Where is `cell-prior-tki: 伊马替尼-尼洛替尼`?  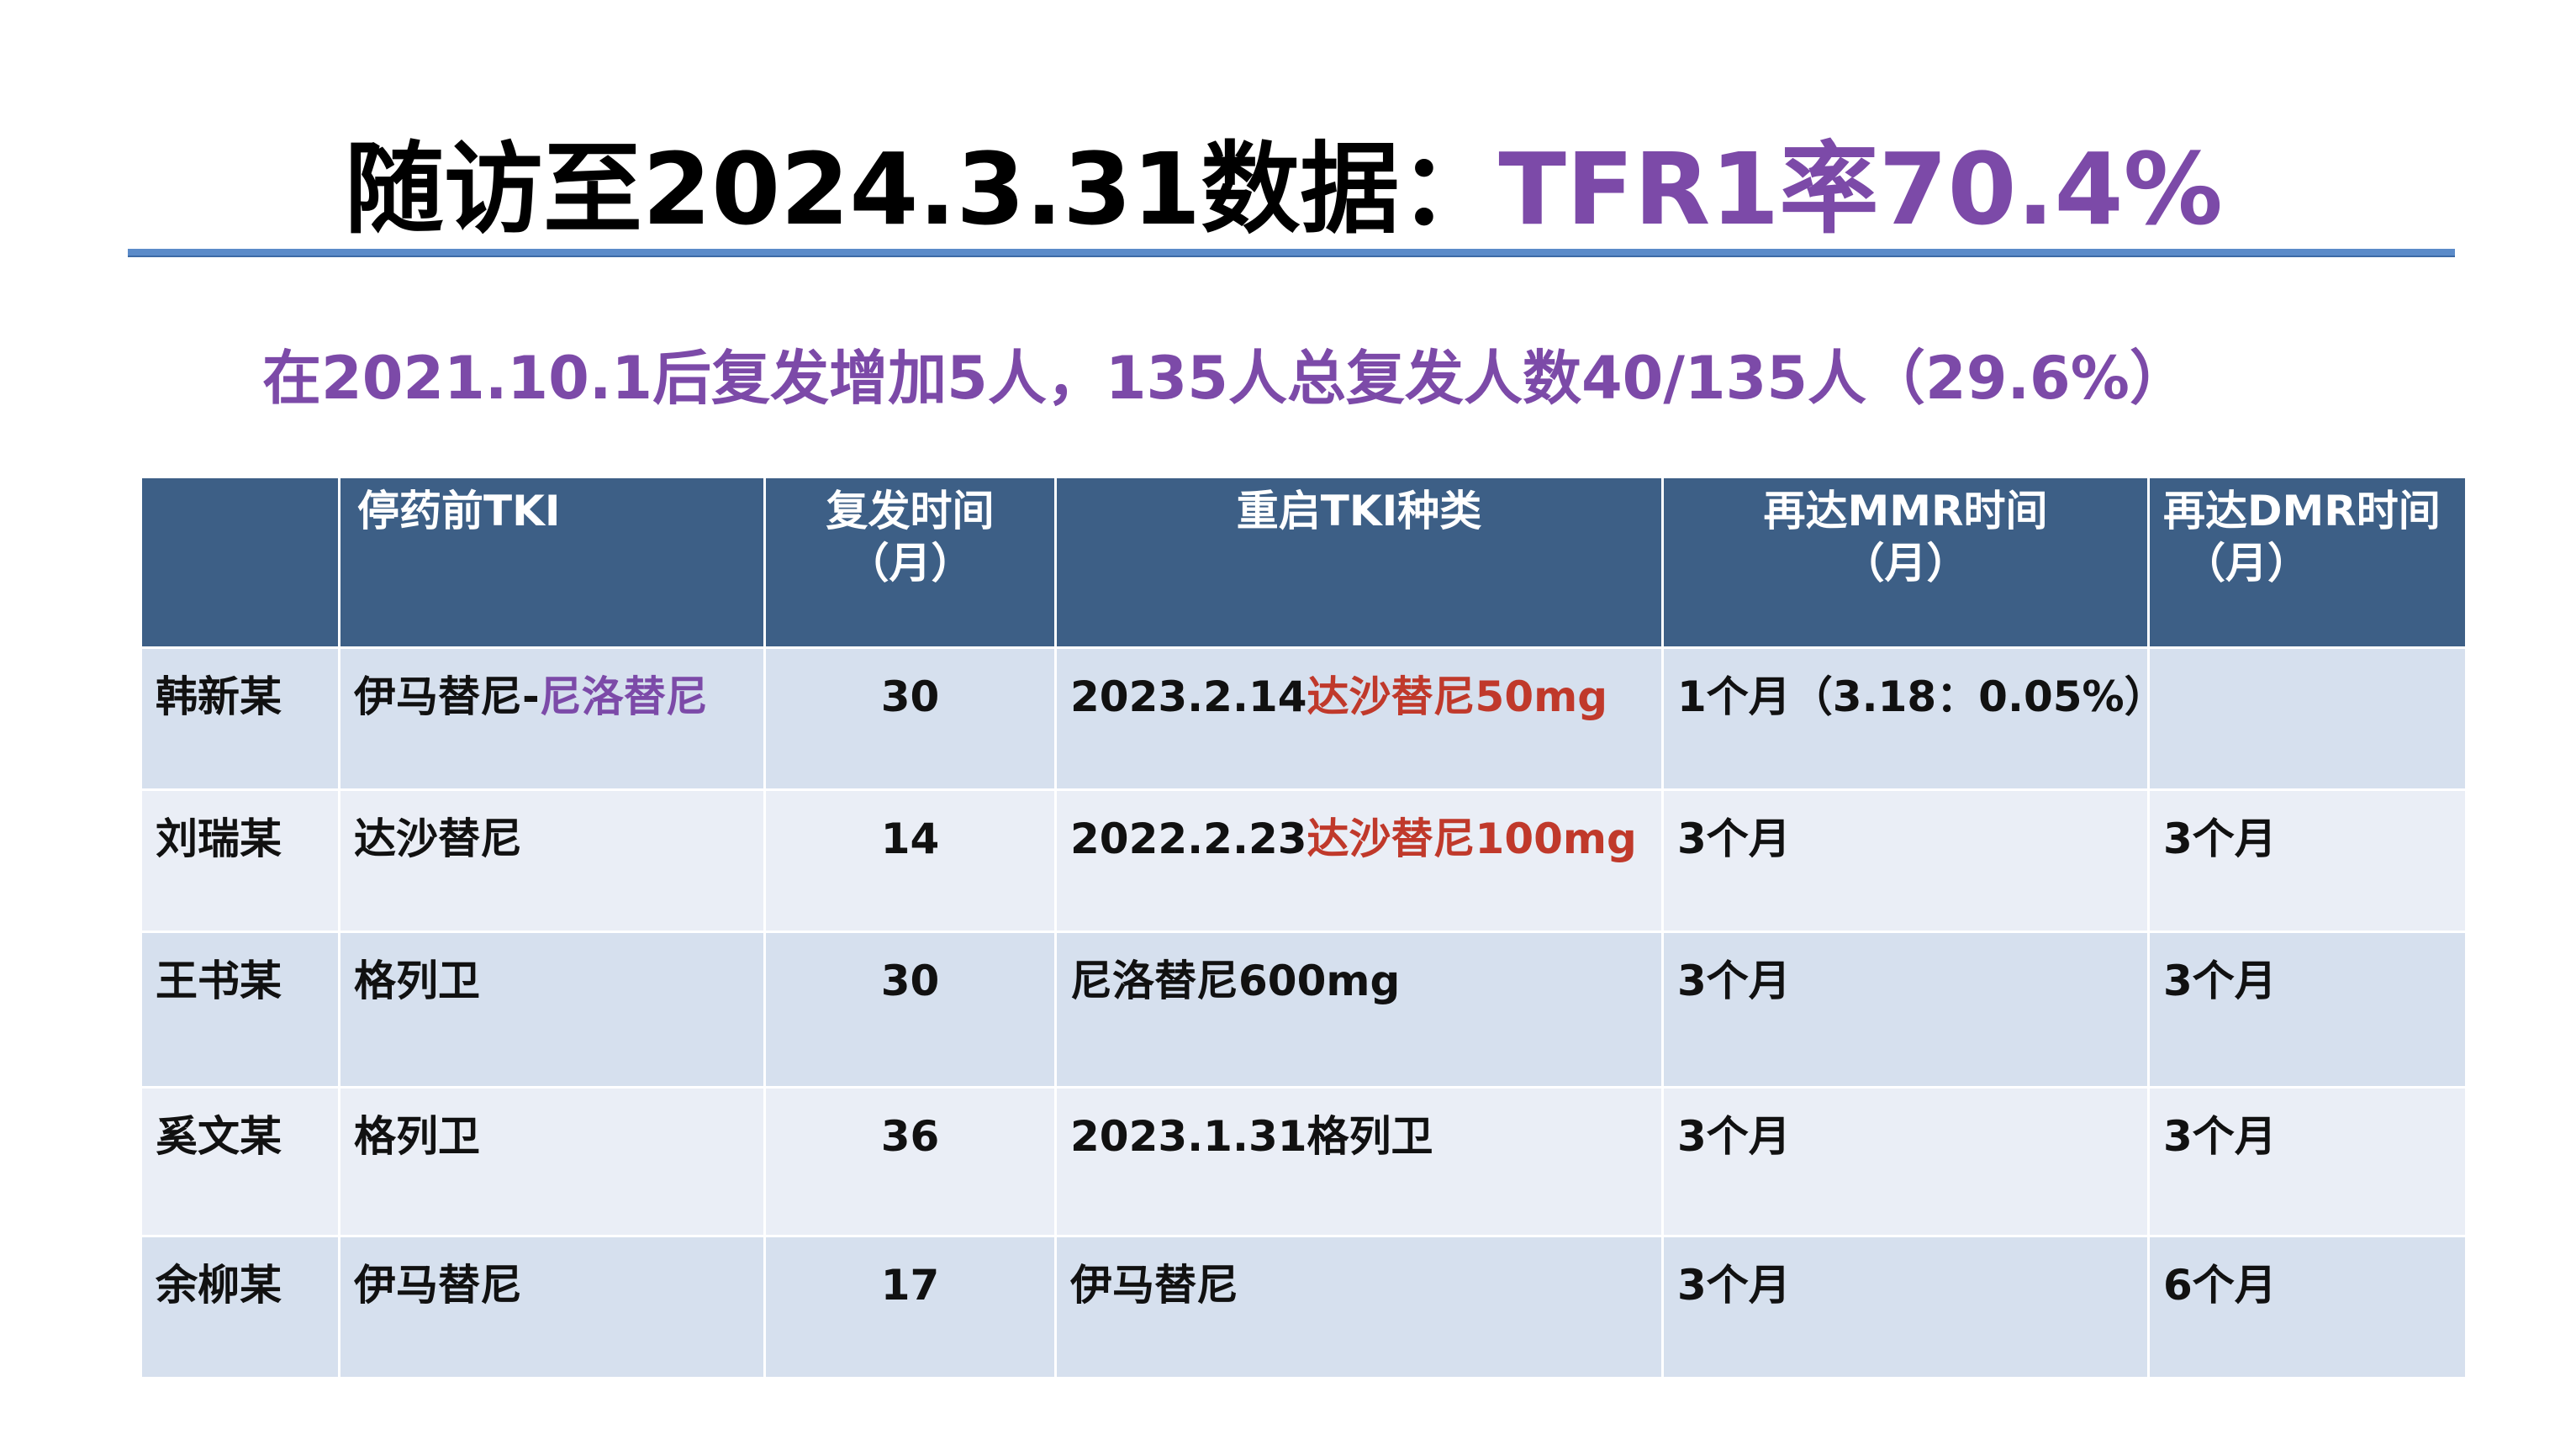
cell-prior-tki: 伊马替尼-尼洛替尼 is located at coordinates (552, 718).